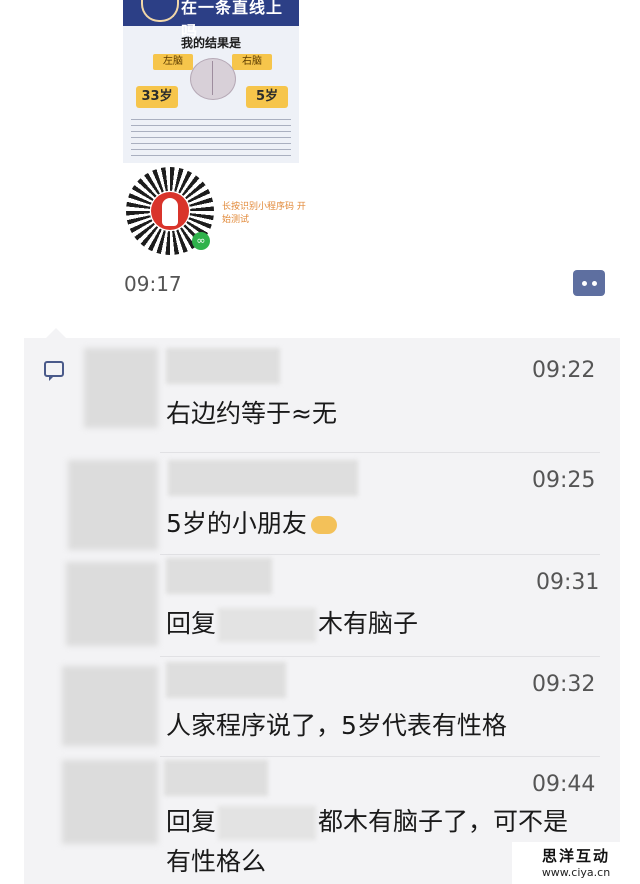  I want to click on watermark-title: 思洋互动, so click(575, 856).